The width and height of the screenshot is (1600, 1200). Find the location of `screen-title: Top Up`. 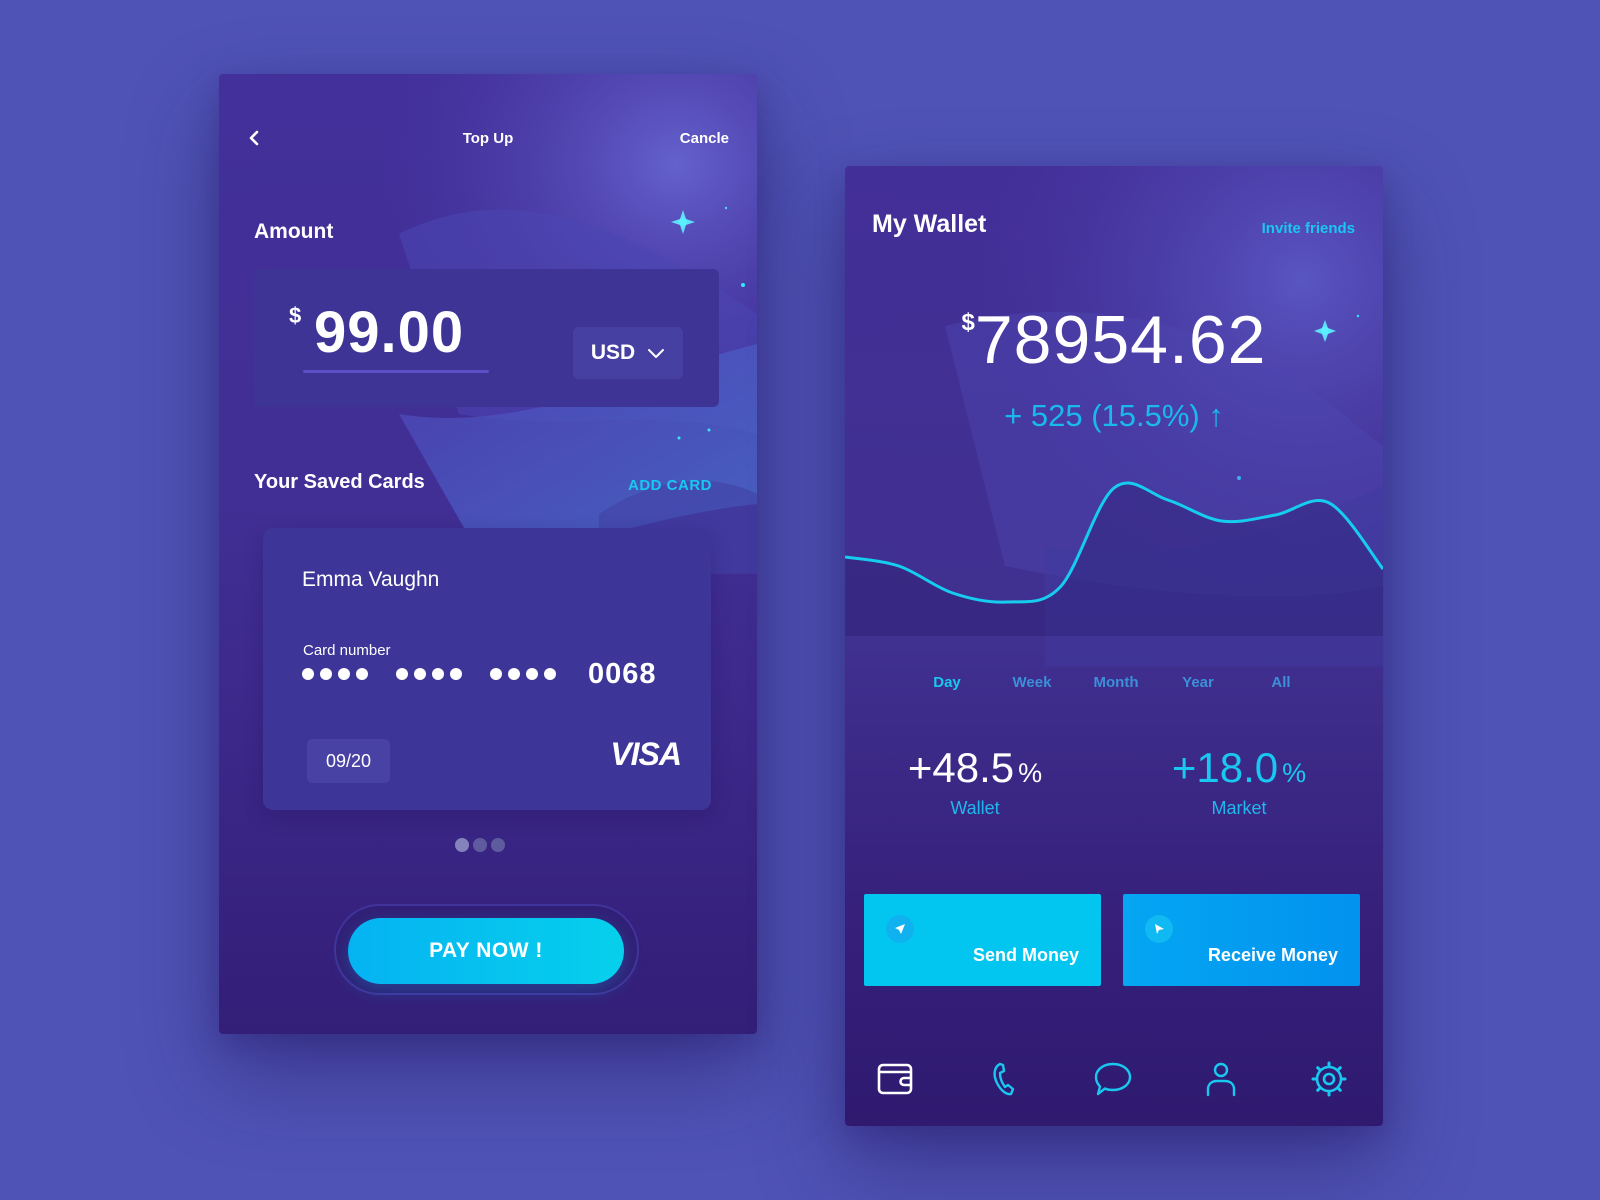

screen-title: Top Up is located at coordinates (488, 138).